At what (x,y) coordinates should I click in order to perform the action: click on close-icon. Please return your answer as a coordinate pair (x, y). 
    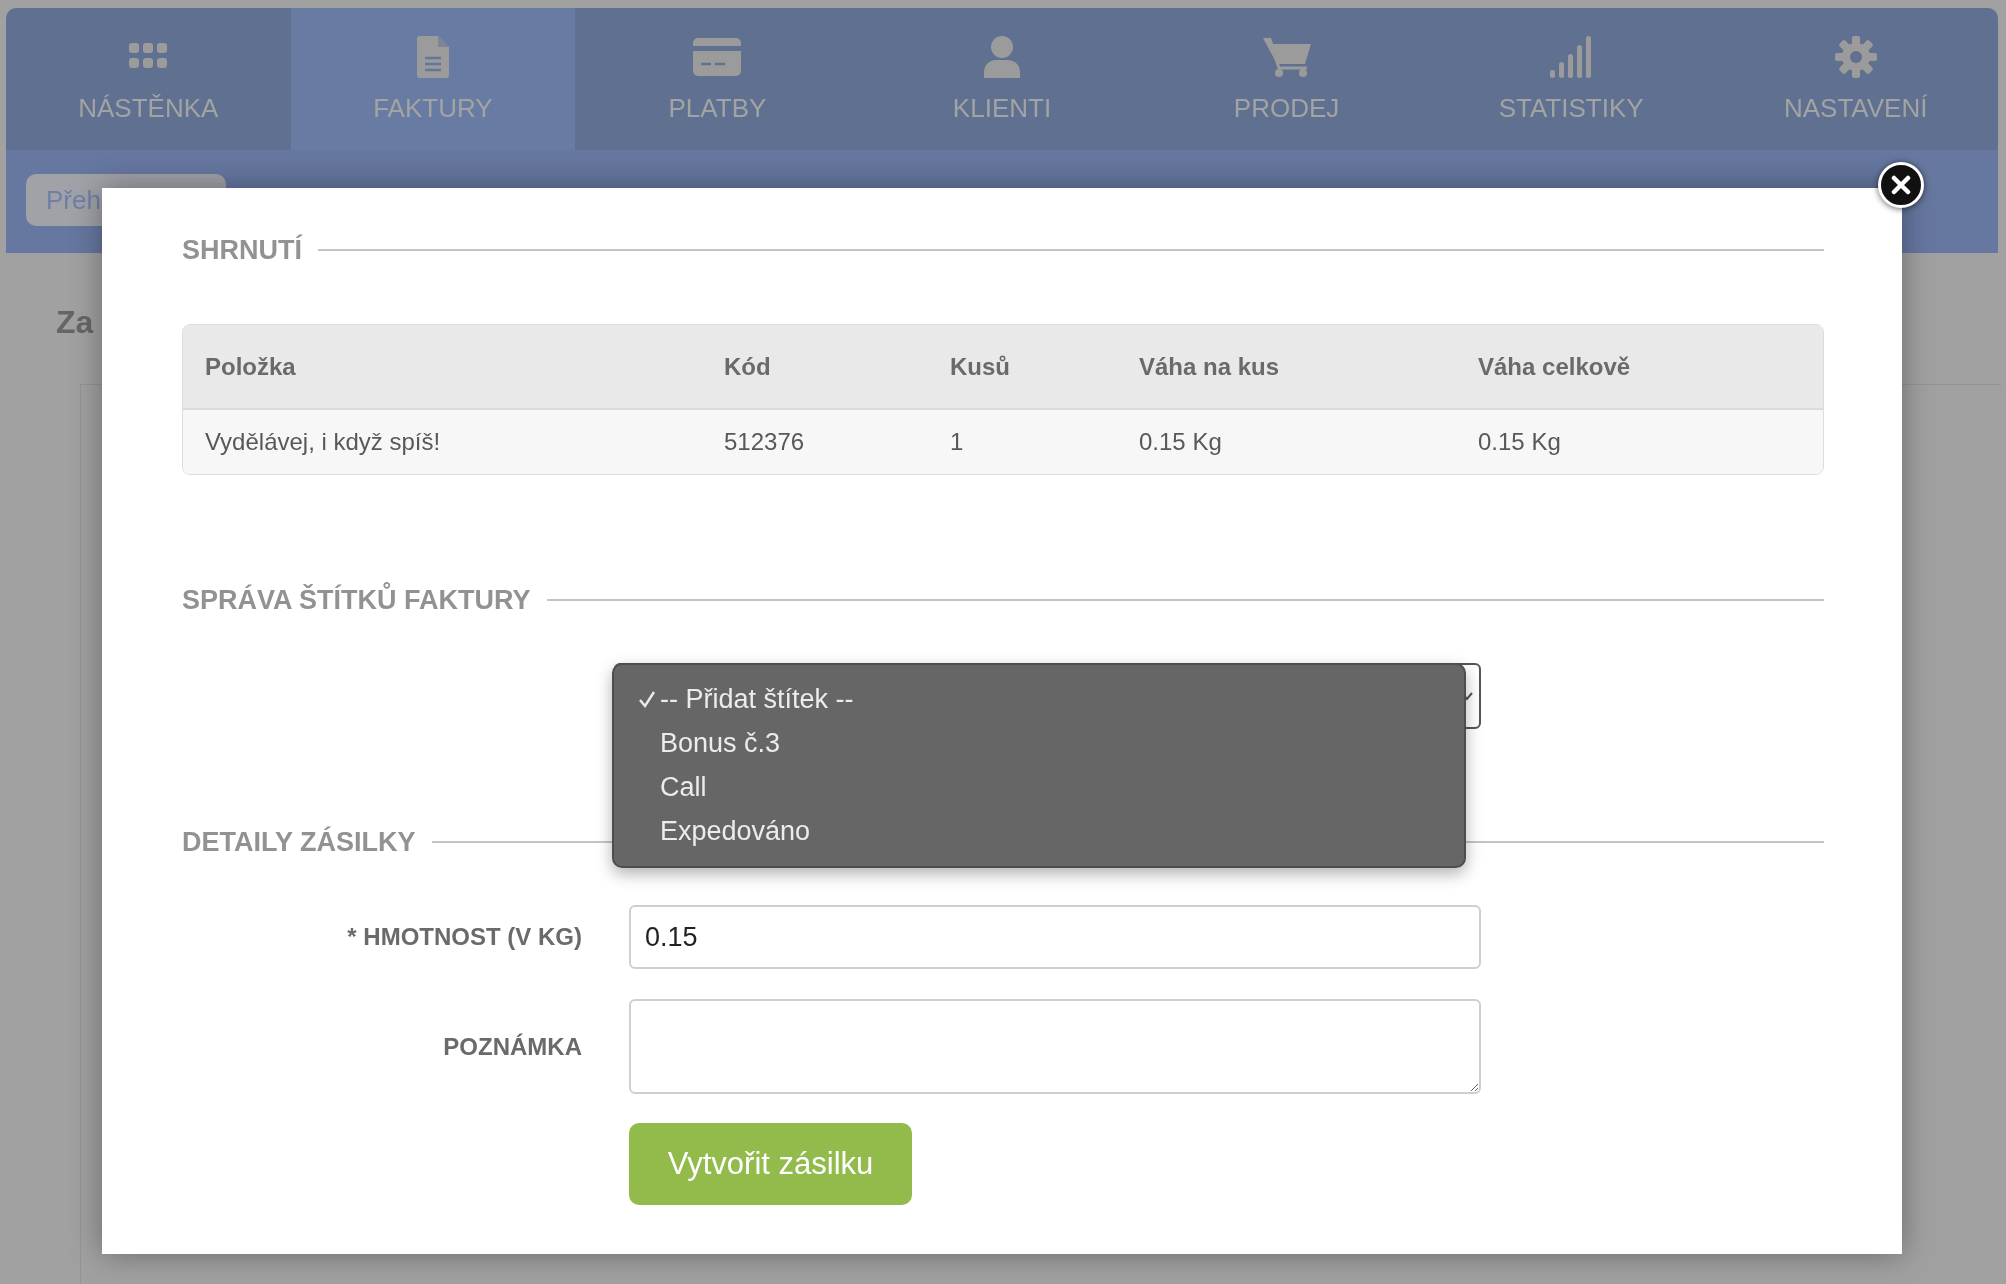
    Looking at the image, I should click on (1901, 185).